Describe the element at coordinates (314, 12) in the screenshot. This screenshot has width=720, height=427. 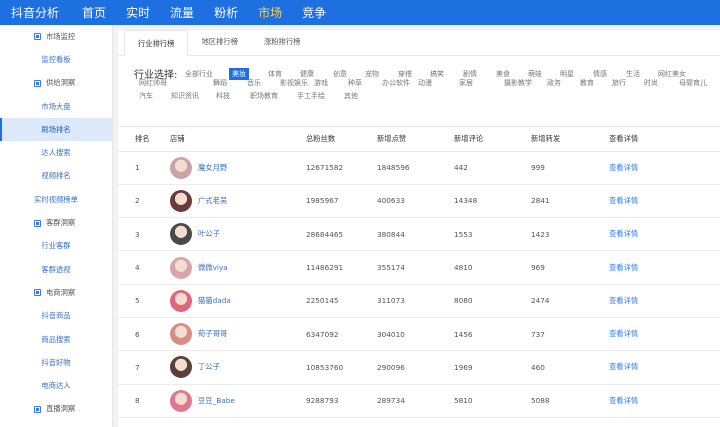
I see `nav-item-competition: 竞争` at that location.